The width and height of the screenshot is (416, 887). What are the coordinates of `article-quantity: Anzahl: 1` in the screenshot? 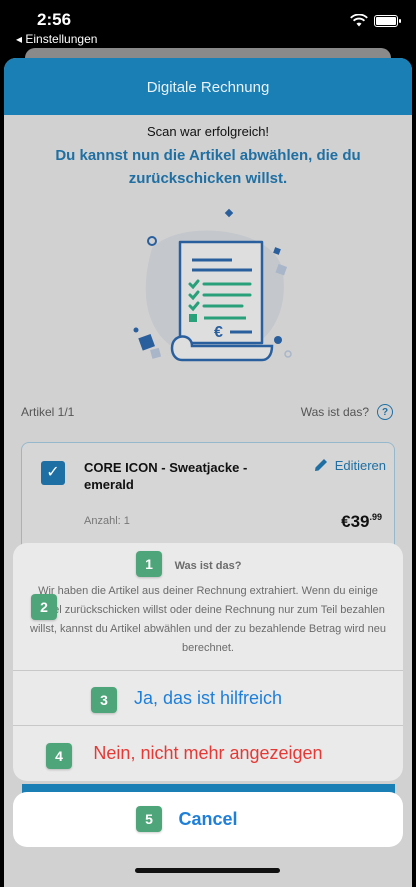 It's located at (107, 521).